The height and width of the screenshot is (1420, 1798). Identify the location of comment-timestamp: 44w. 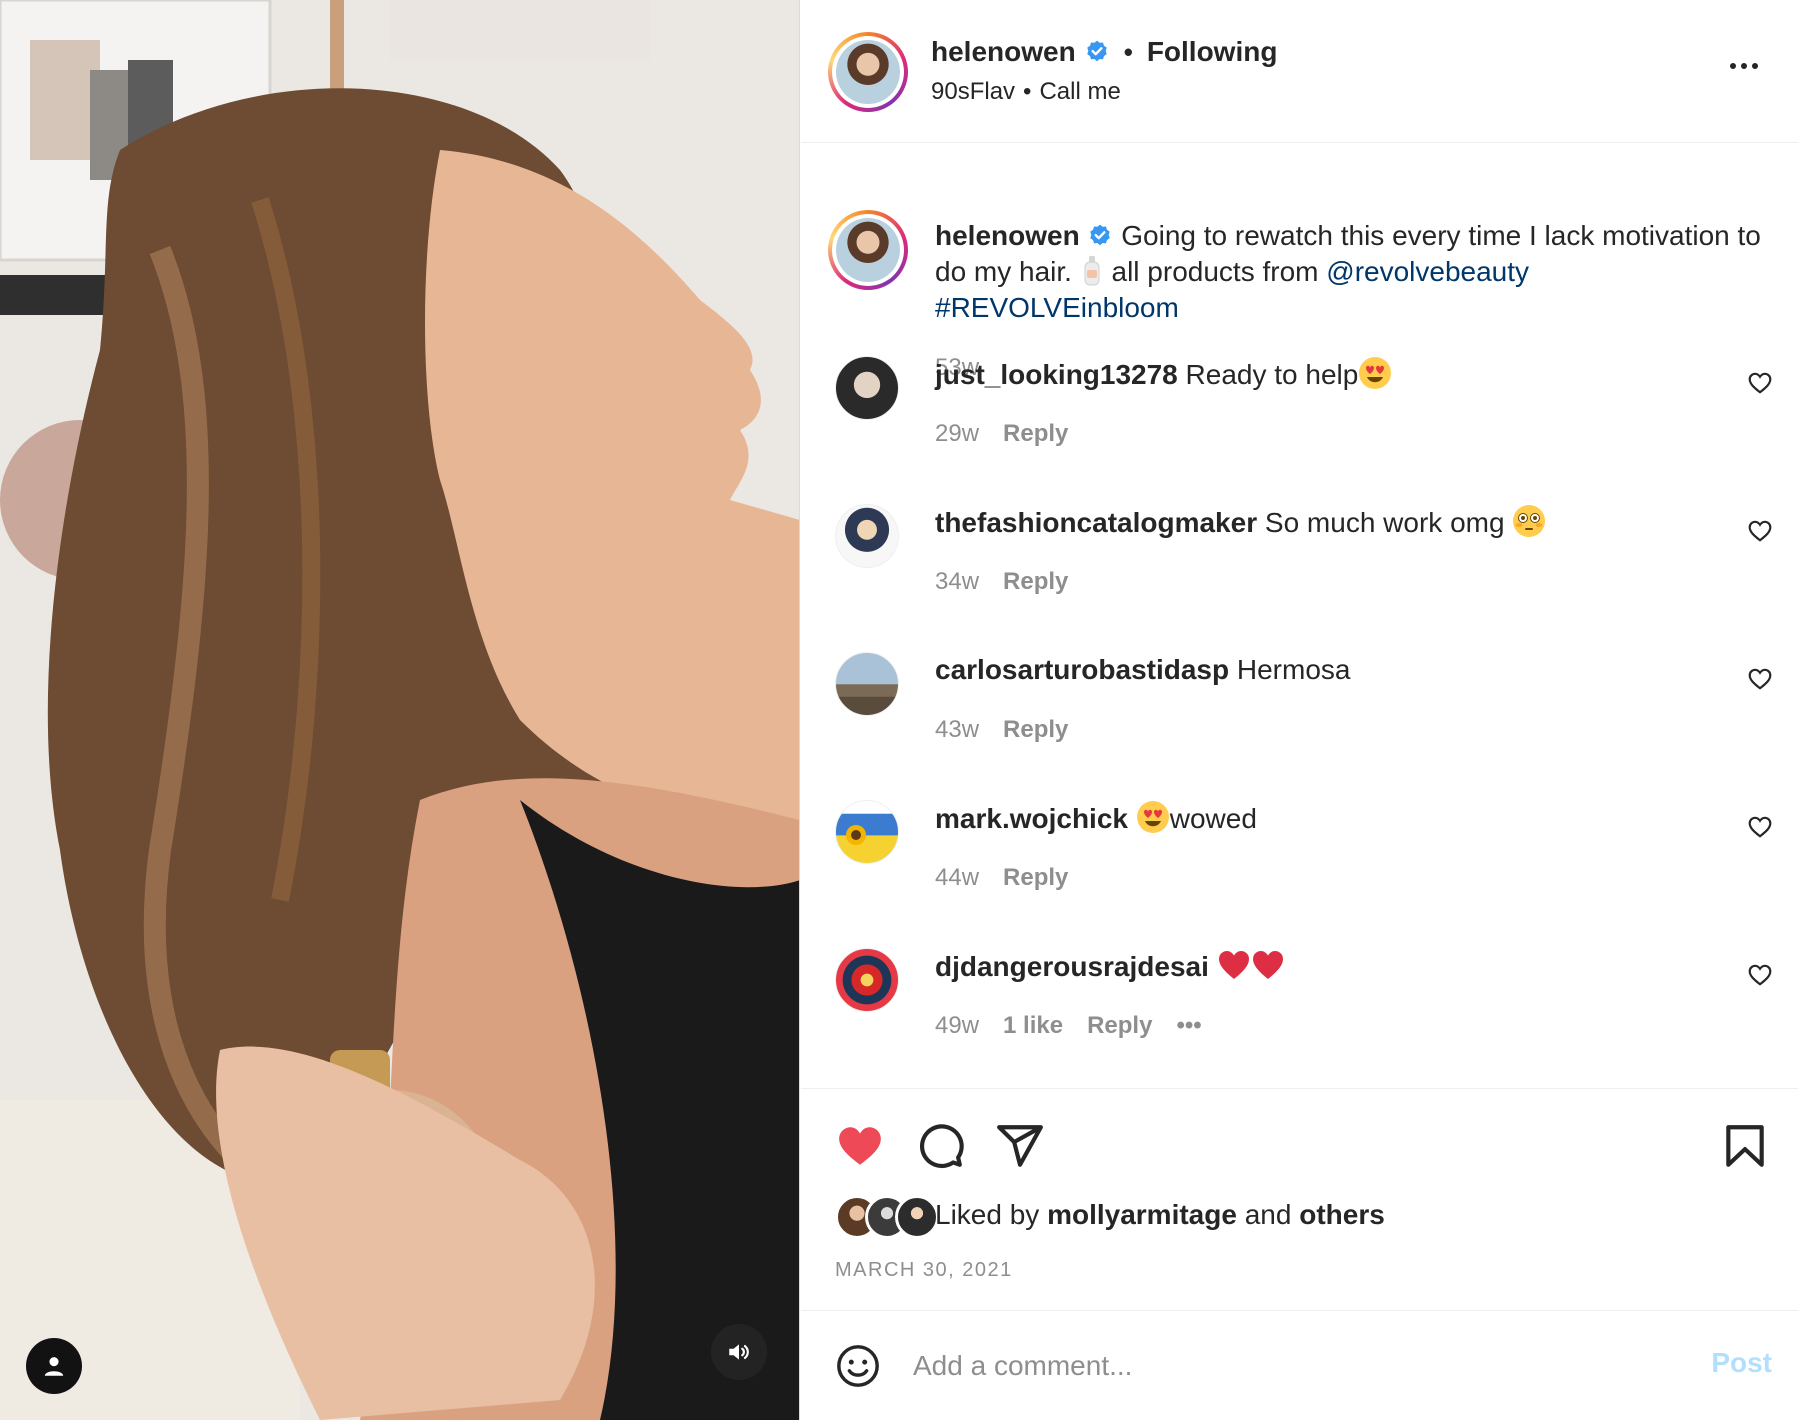
(957, 878).